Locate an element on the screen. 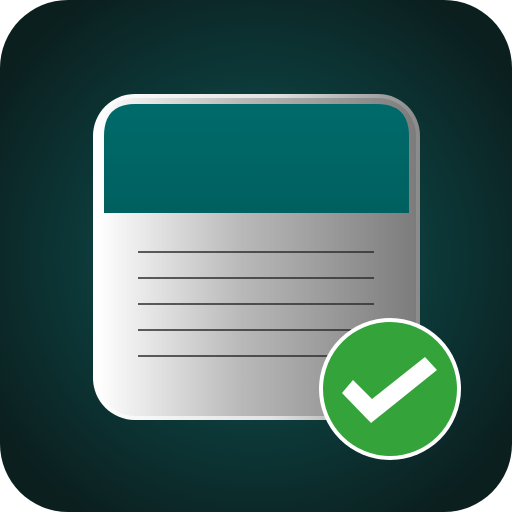 Image resolution: width=512 pixels, height=512 pixels. check-badge is located at coordinates (390, 389).